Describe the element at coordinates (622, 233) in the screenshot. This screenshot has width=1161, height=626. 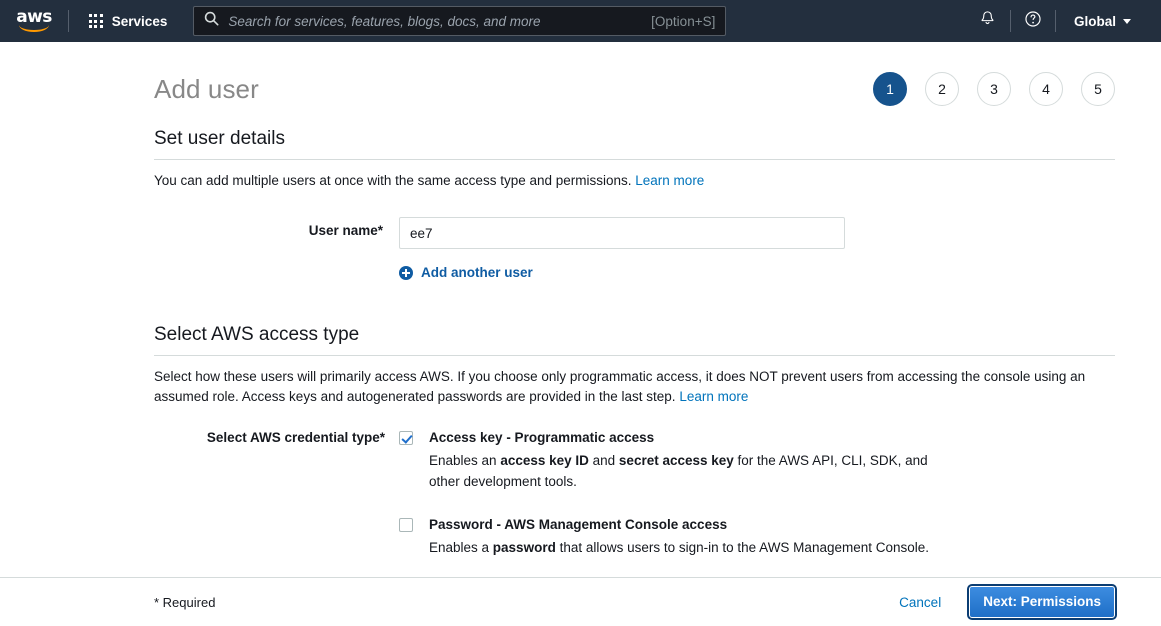
I see `username-input` at that location.